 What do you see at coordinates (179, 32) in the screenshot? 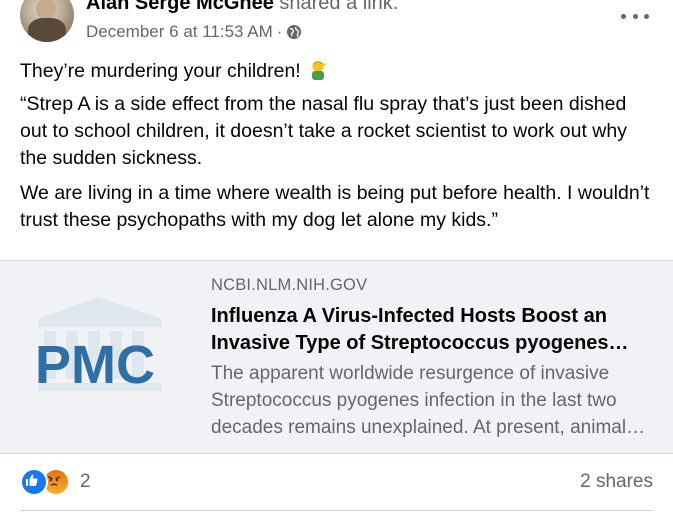
I see `post-timestamp: December 6 at 11:53 AM` at bounding box center [179, 32].